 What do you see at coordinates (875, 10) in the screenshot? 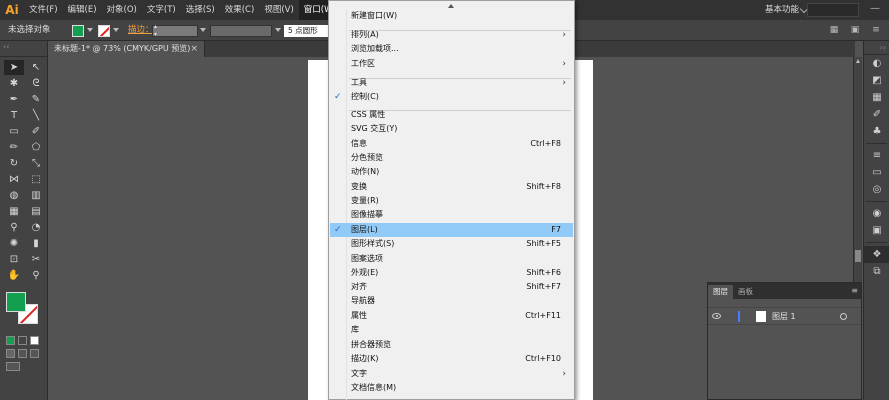
I see `minimize-button: —` at bounding box center [875, 10].